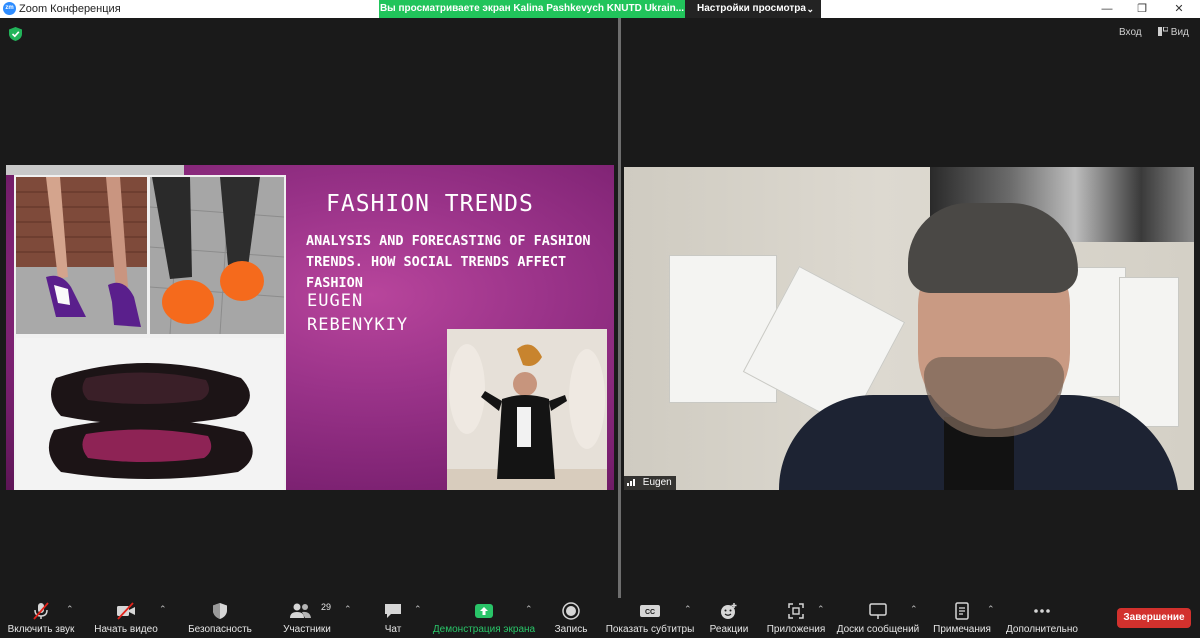  I want to click on notes-button: Примечания, so click(962, 618).